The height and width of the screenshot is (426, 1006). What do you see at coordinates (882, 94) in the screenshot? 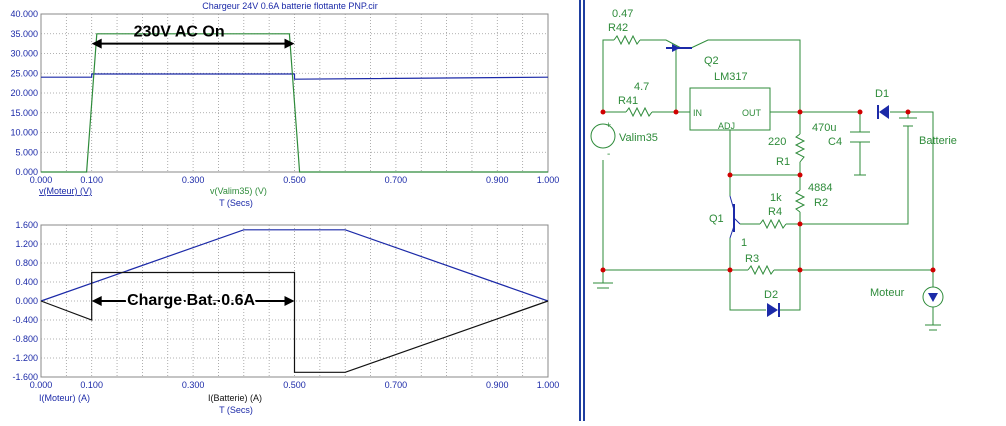
I see `label-d1: D1` at bounding box center [882, 94].